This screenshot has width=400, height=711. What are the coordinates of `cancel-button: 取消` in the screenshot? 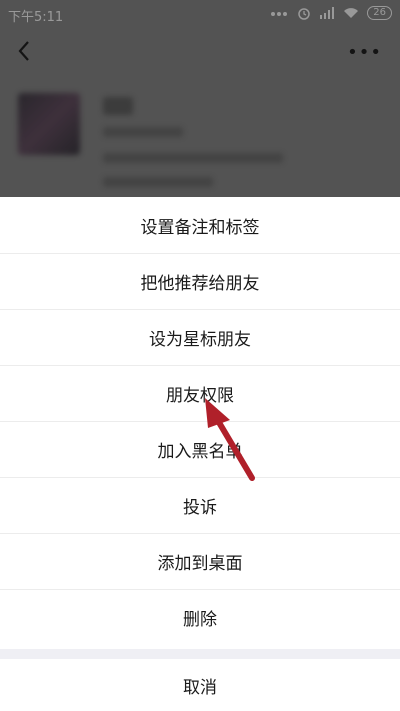 It's located at (200, 685).